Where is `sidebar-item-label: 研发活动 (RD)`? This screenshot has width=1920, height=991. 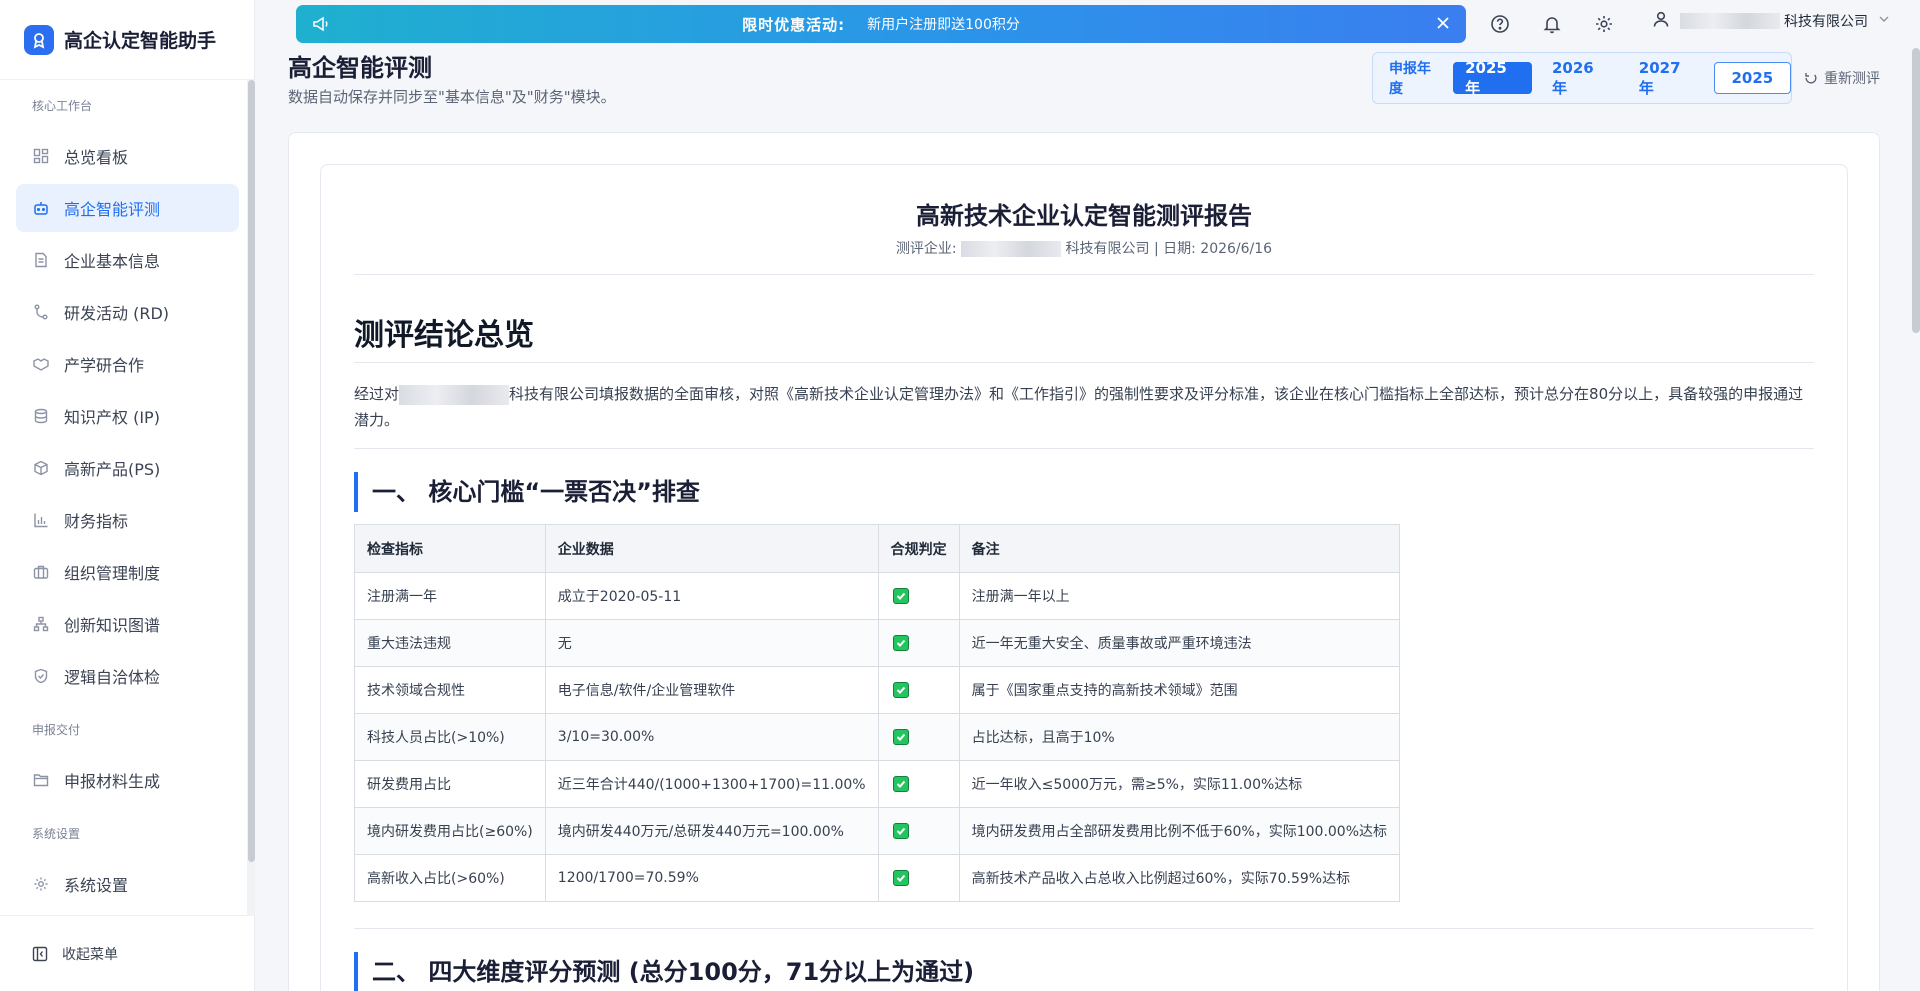 sidebar-item-label: 研发活动 (RD) is located at coordinates (117, 313).